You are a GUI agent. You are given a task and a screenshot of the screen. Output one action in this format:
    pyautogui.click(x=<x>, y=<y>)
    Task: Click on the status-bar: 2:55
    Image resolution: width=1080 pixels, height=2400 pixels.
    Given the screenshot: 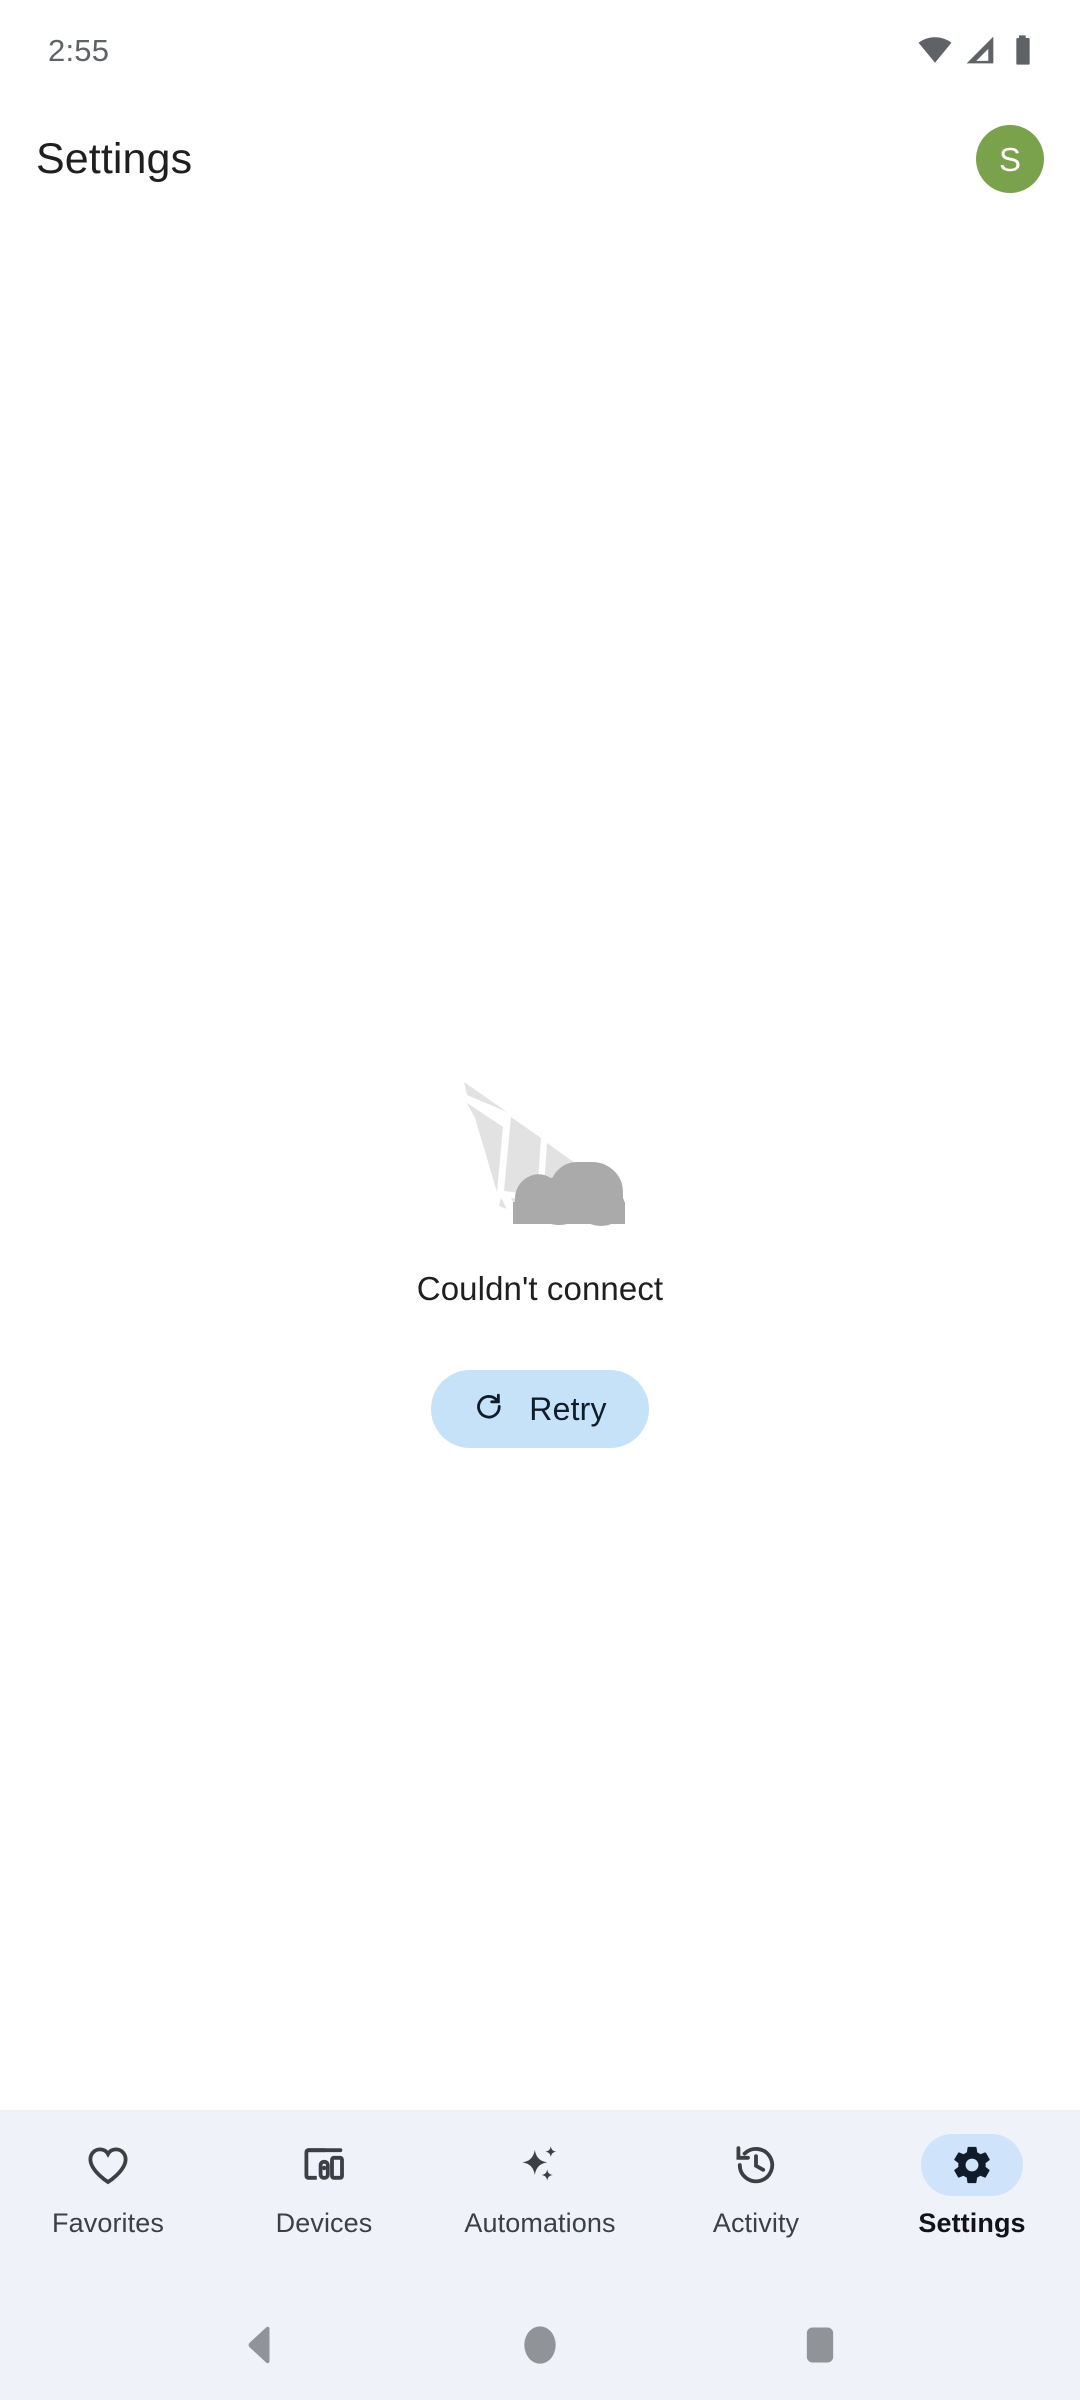 What is the action you would take?
    pyautogui.click(x=540, y=50)
    